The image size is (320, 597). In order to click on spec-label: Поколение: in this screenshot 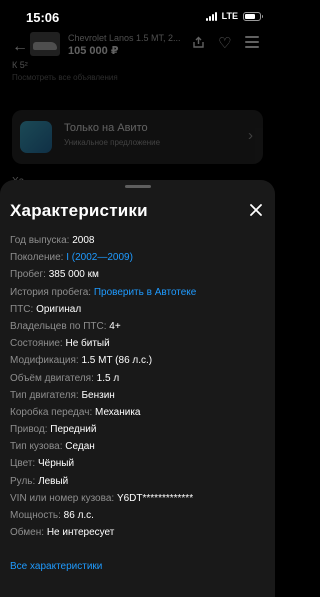, I will do `click(37, 258)`.